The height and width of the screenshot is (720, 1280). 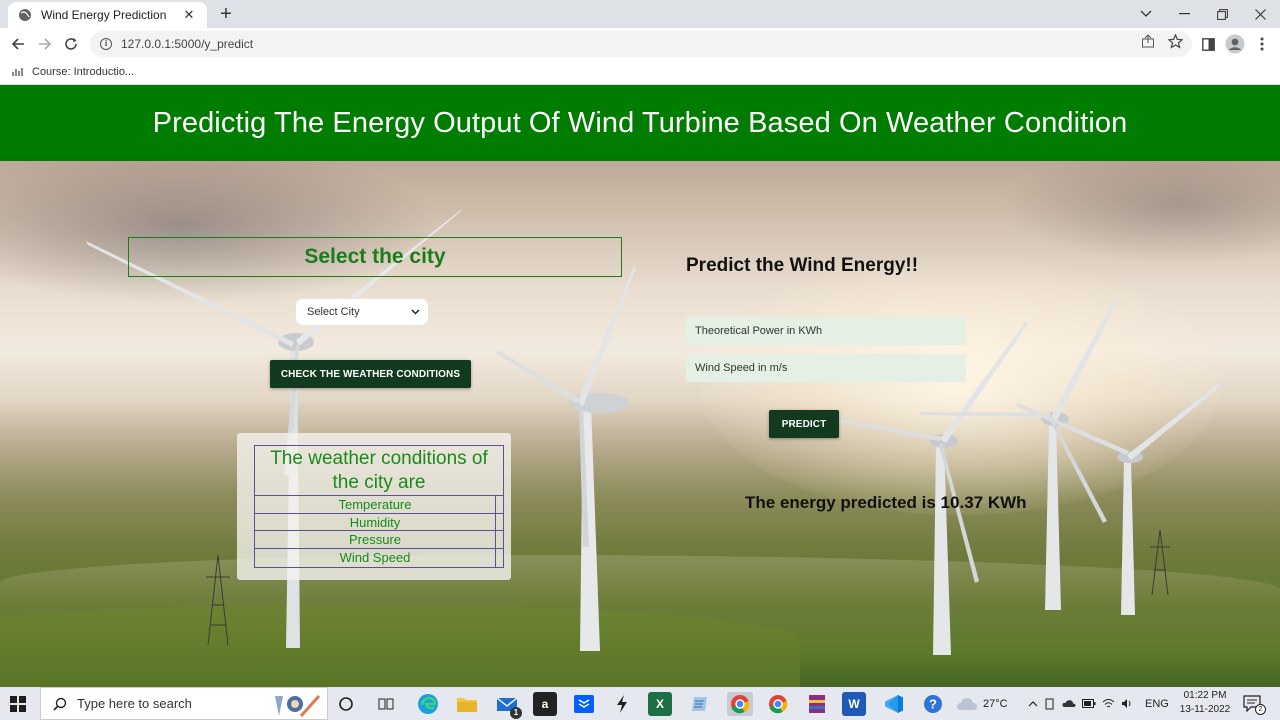 I want to click on table-row: Temperature, so click(x=379, y=505).